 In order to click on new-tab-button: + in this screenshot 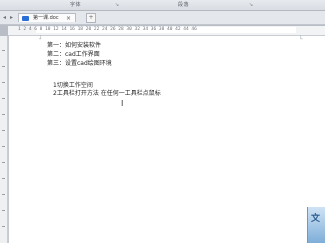, I will do `click(91, 18)`.